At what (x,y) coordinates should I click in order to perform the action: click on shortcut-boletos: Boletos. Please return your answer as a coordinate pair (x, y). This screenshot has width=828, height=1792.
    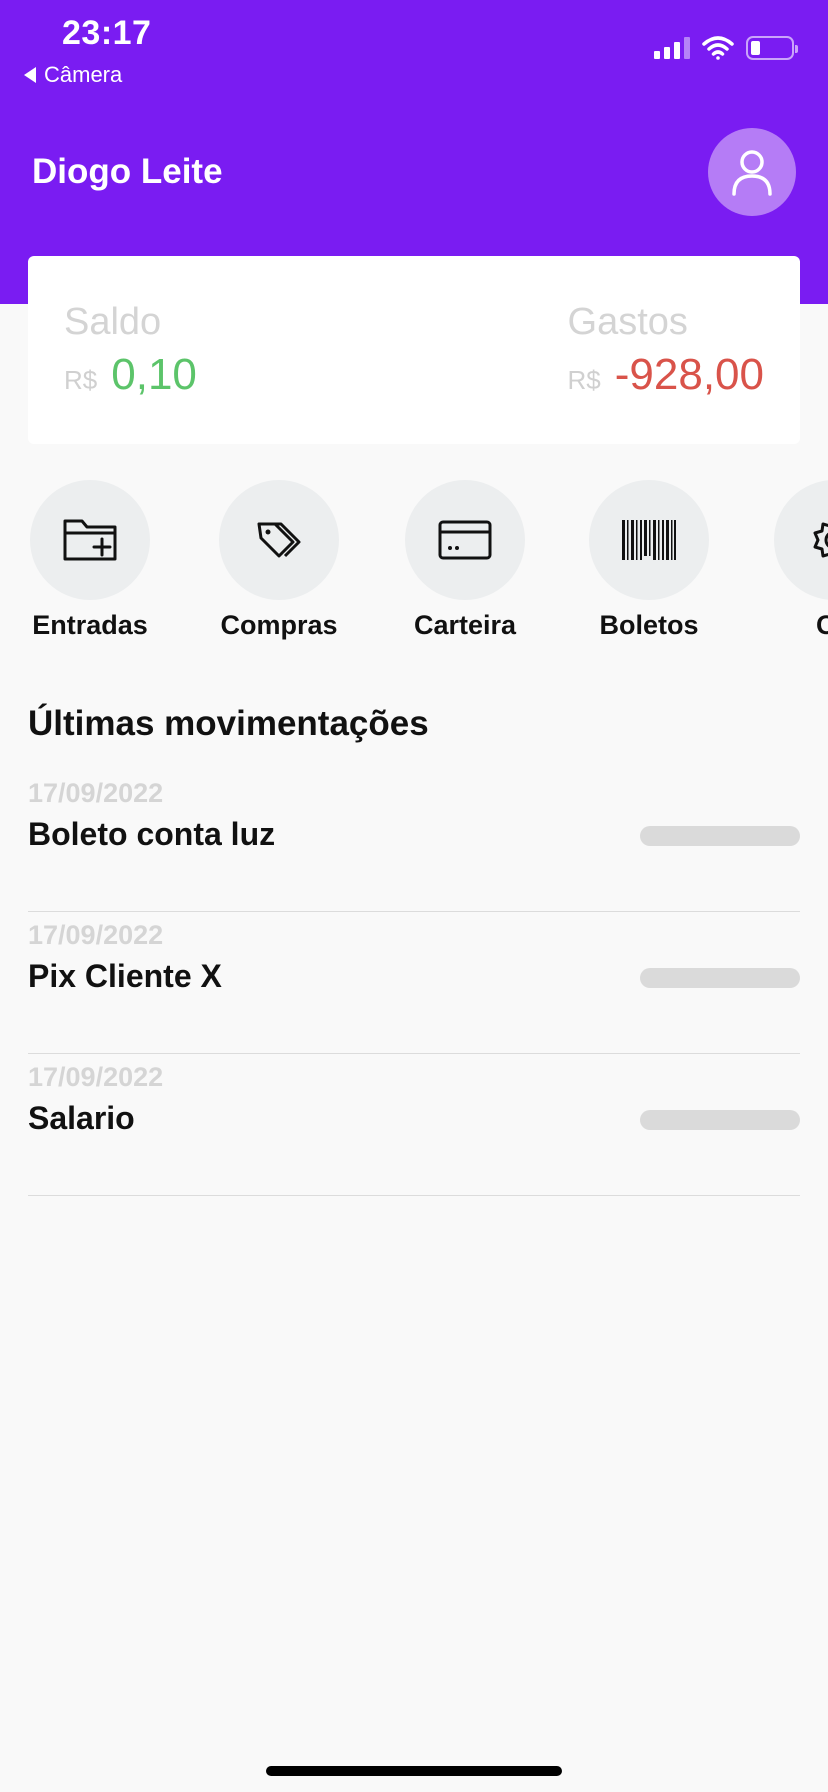
    Looking at the image, I should click on (649, 560).